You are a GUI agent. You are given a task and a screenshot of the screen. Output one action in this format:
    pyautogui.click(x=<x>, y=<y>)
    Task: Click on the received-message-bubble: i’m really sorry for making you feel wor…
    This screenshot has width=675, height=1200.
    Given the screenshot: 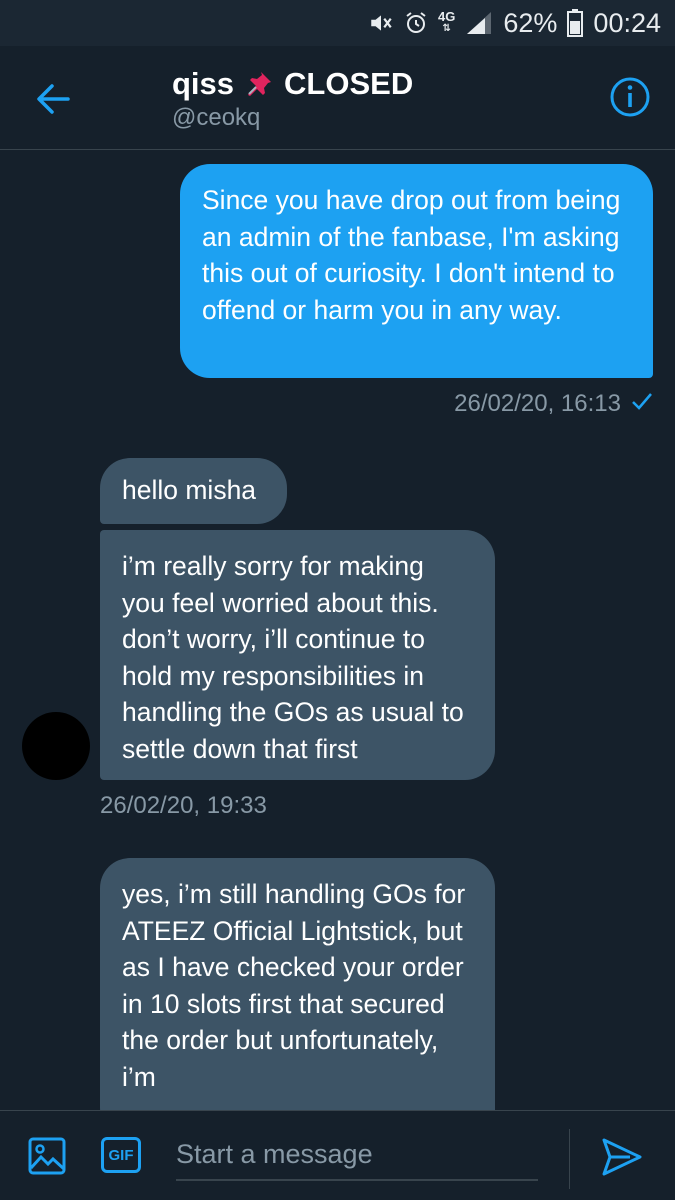 What is the action you would take?
    pyautogui.click(x=297, y=655)
    